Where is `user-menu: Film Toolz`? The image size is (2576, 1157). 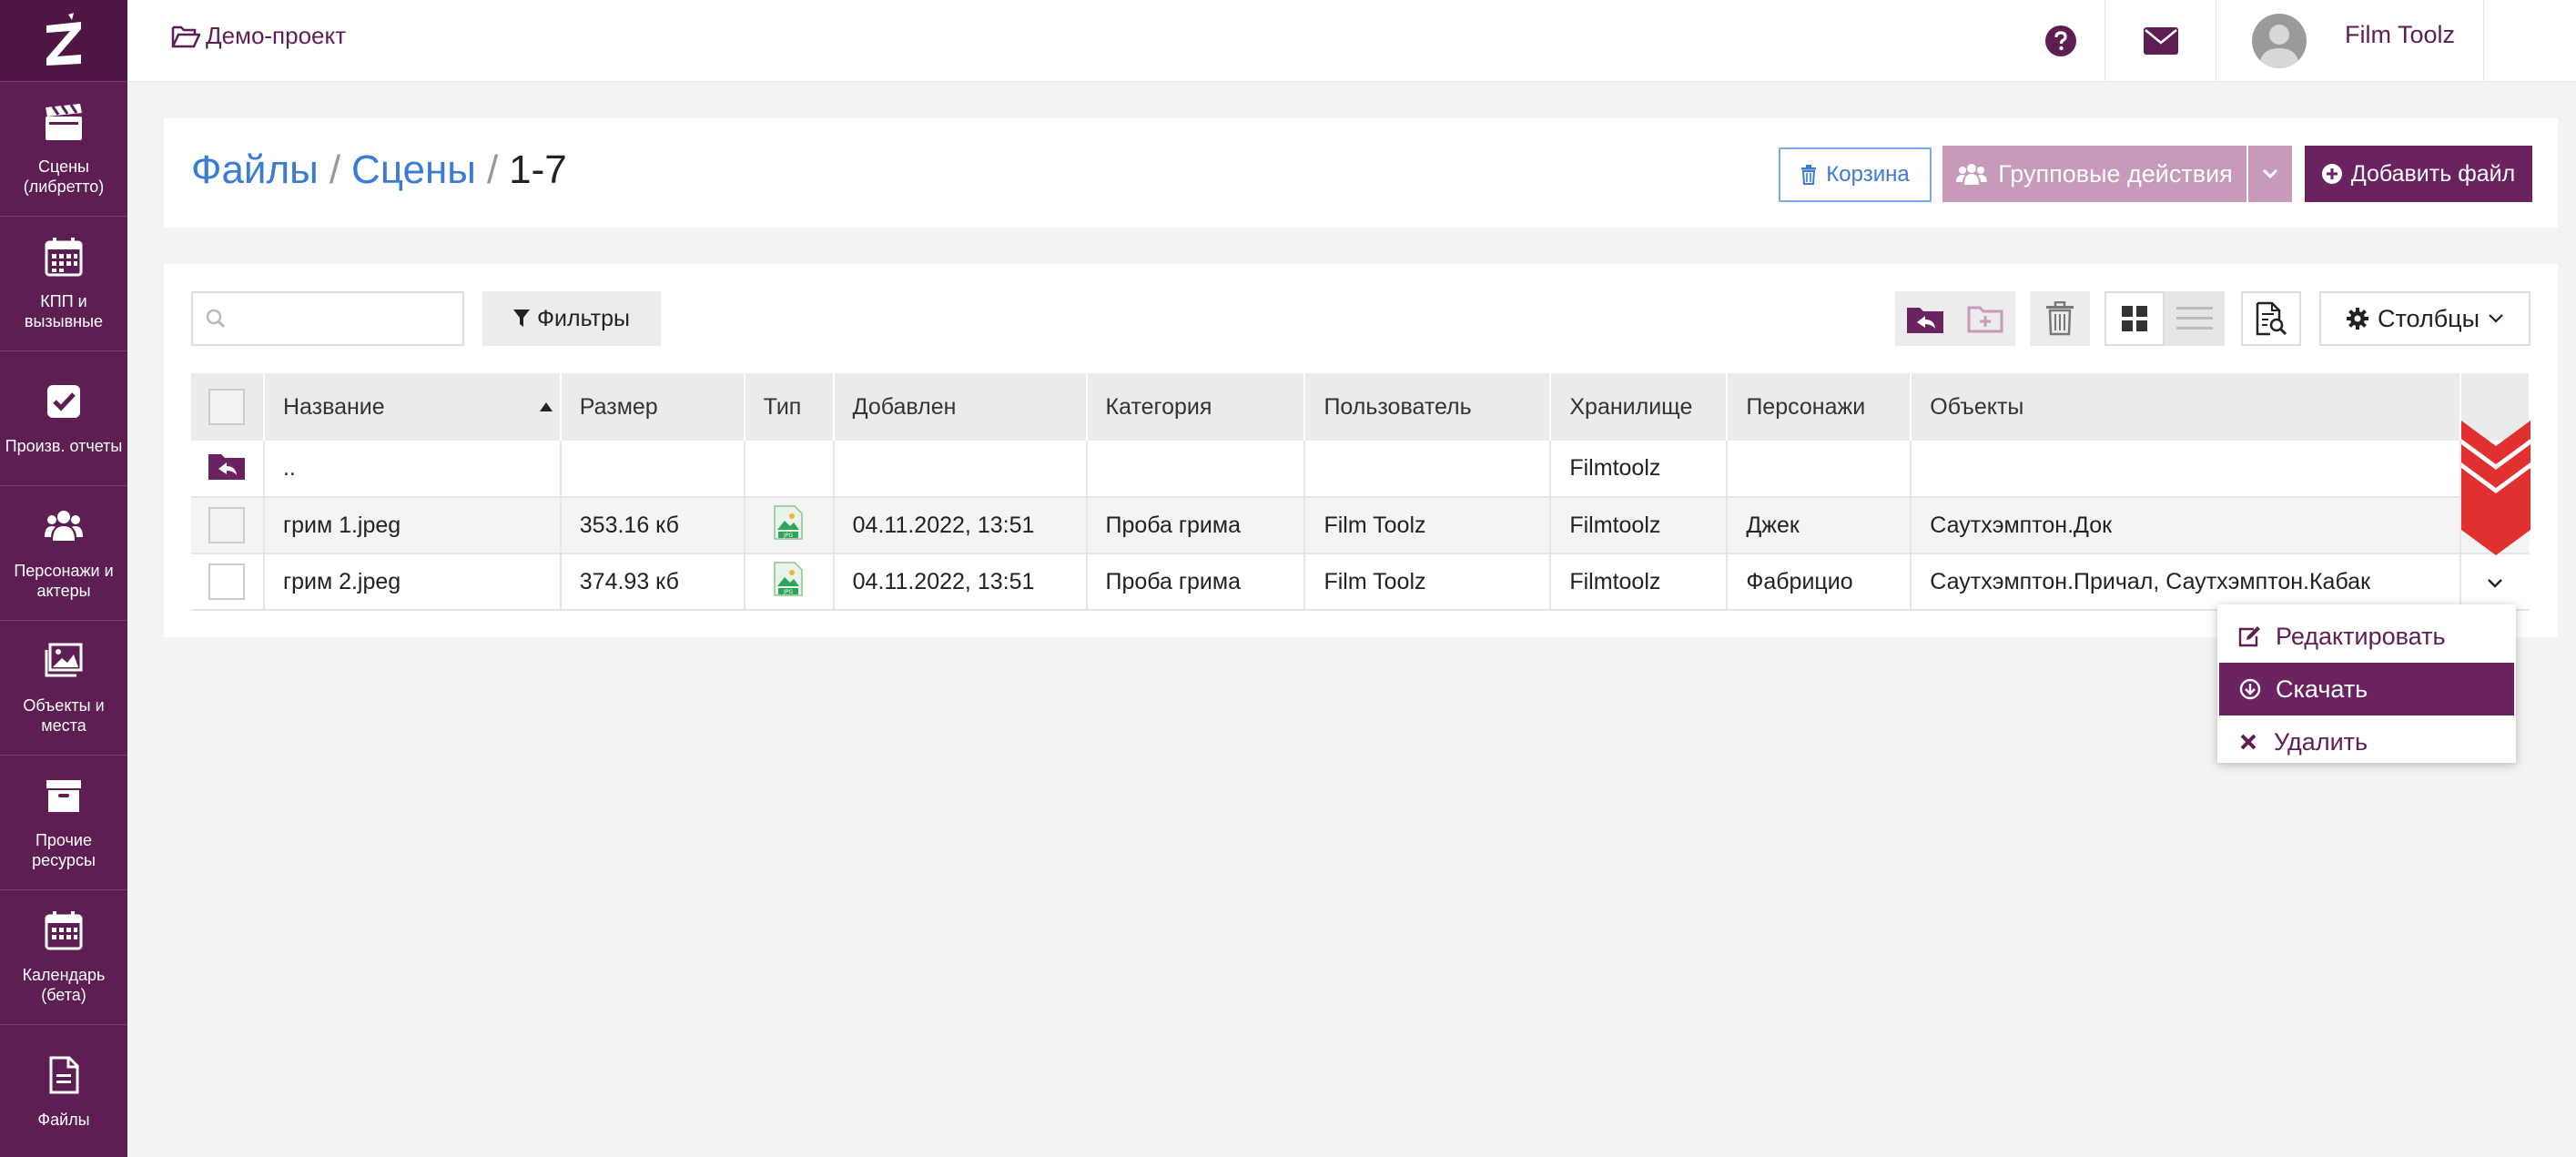 user-menu: Film Toolz is located at coordinates (2353, 41).